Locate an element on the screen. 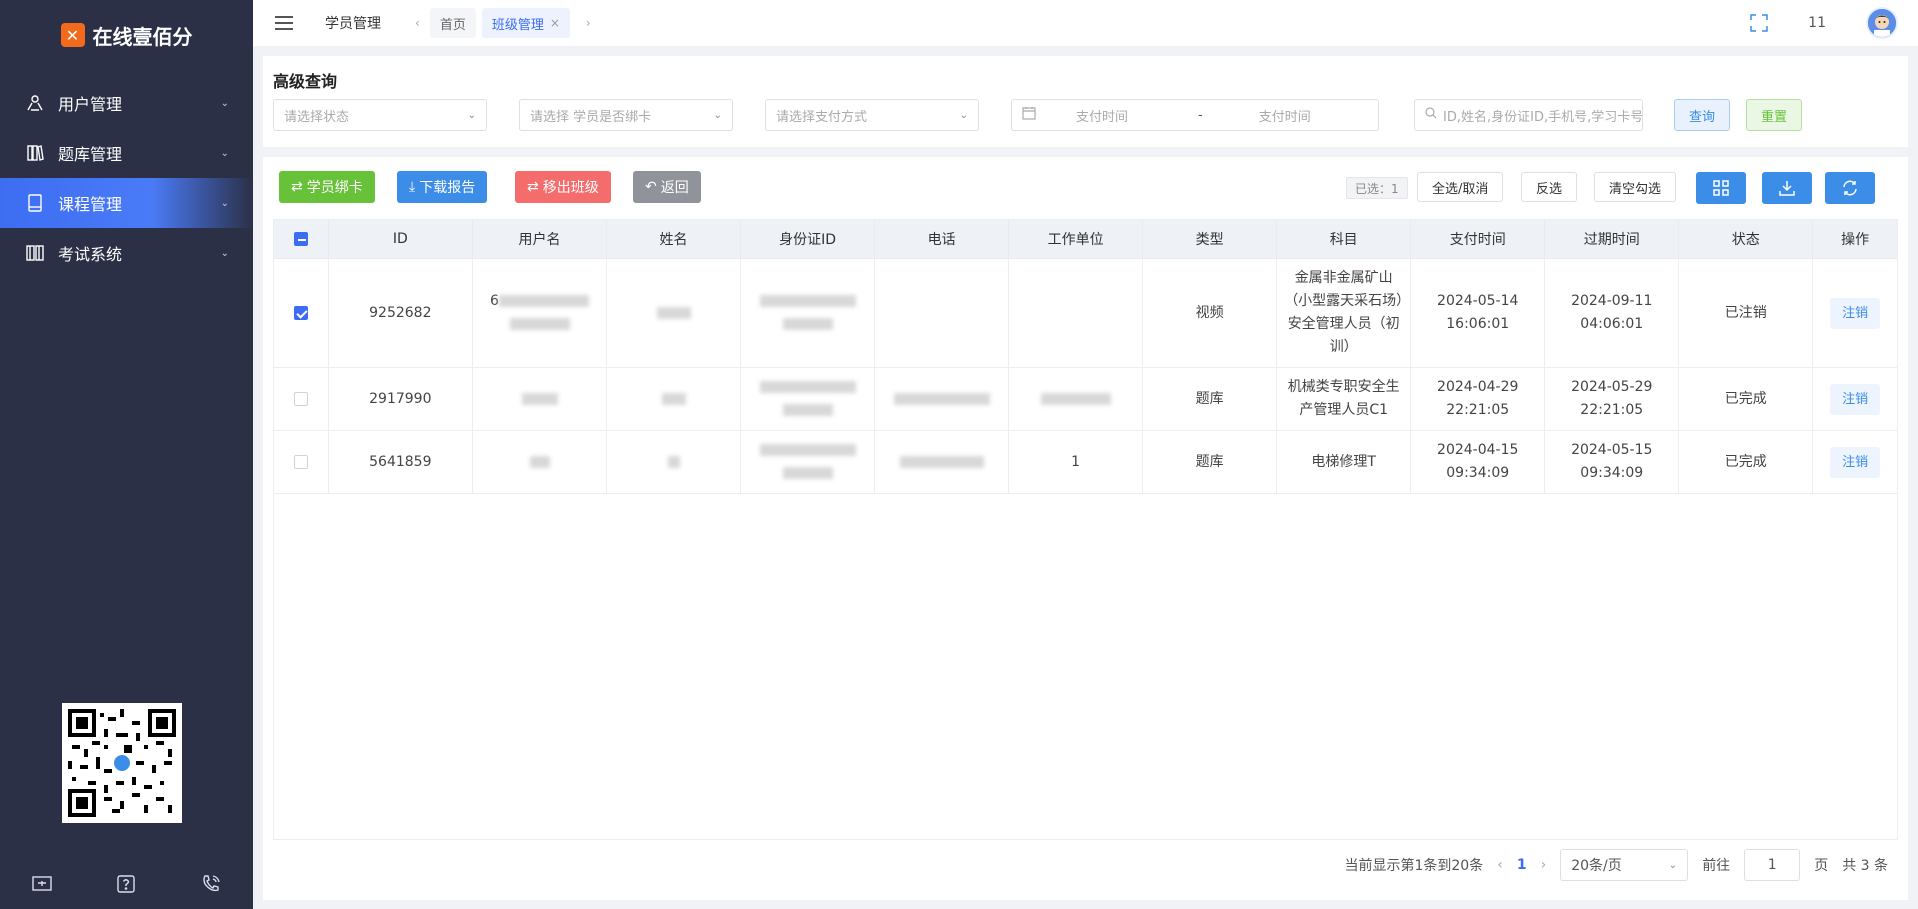 Image resolution: width=1918 pixels, height=909 pixels. avatar is located at coordinates (1882, 23).